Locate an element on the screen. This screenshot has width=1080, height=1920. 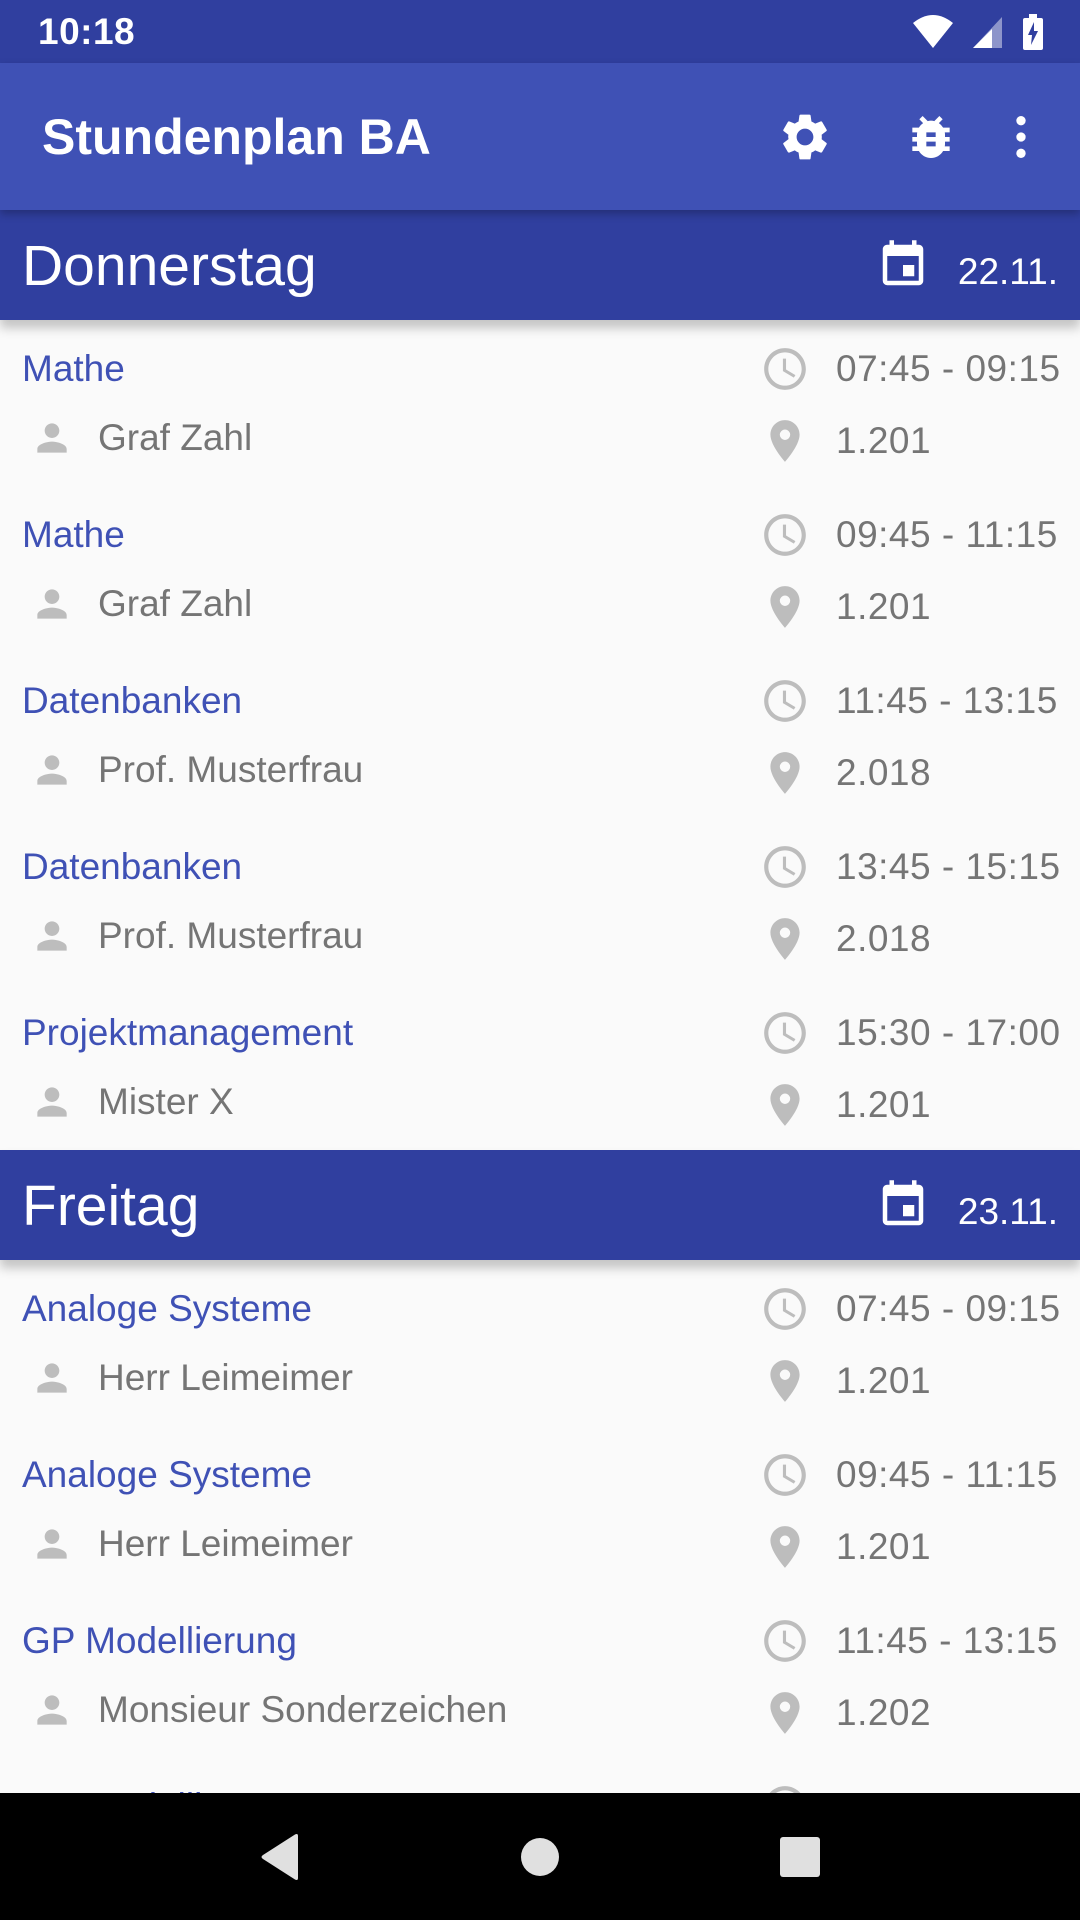
home-button is located at coordinates (540, 1857).